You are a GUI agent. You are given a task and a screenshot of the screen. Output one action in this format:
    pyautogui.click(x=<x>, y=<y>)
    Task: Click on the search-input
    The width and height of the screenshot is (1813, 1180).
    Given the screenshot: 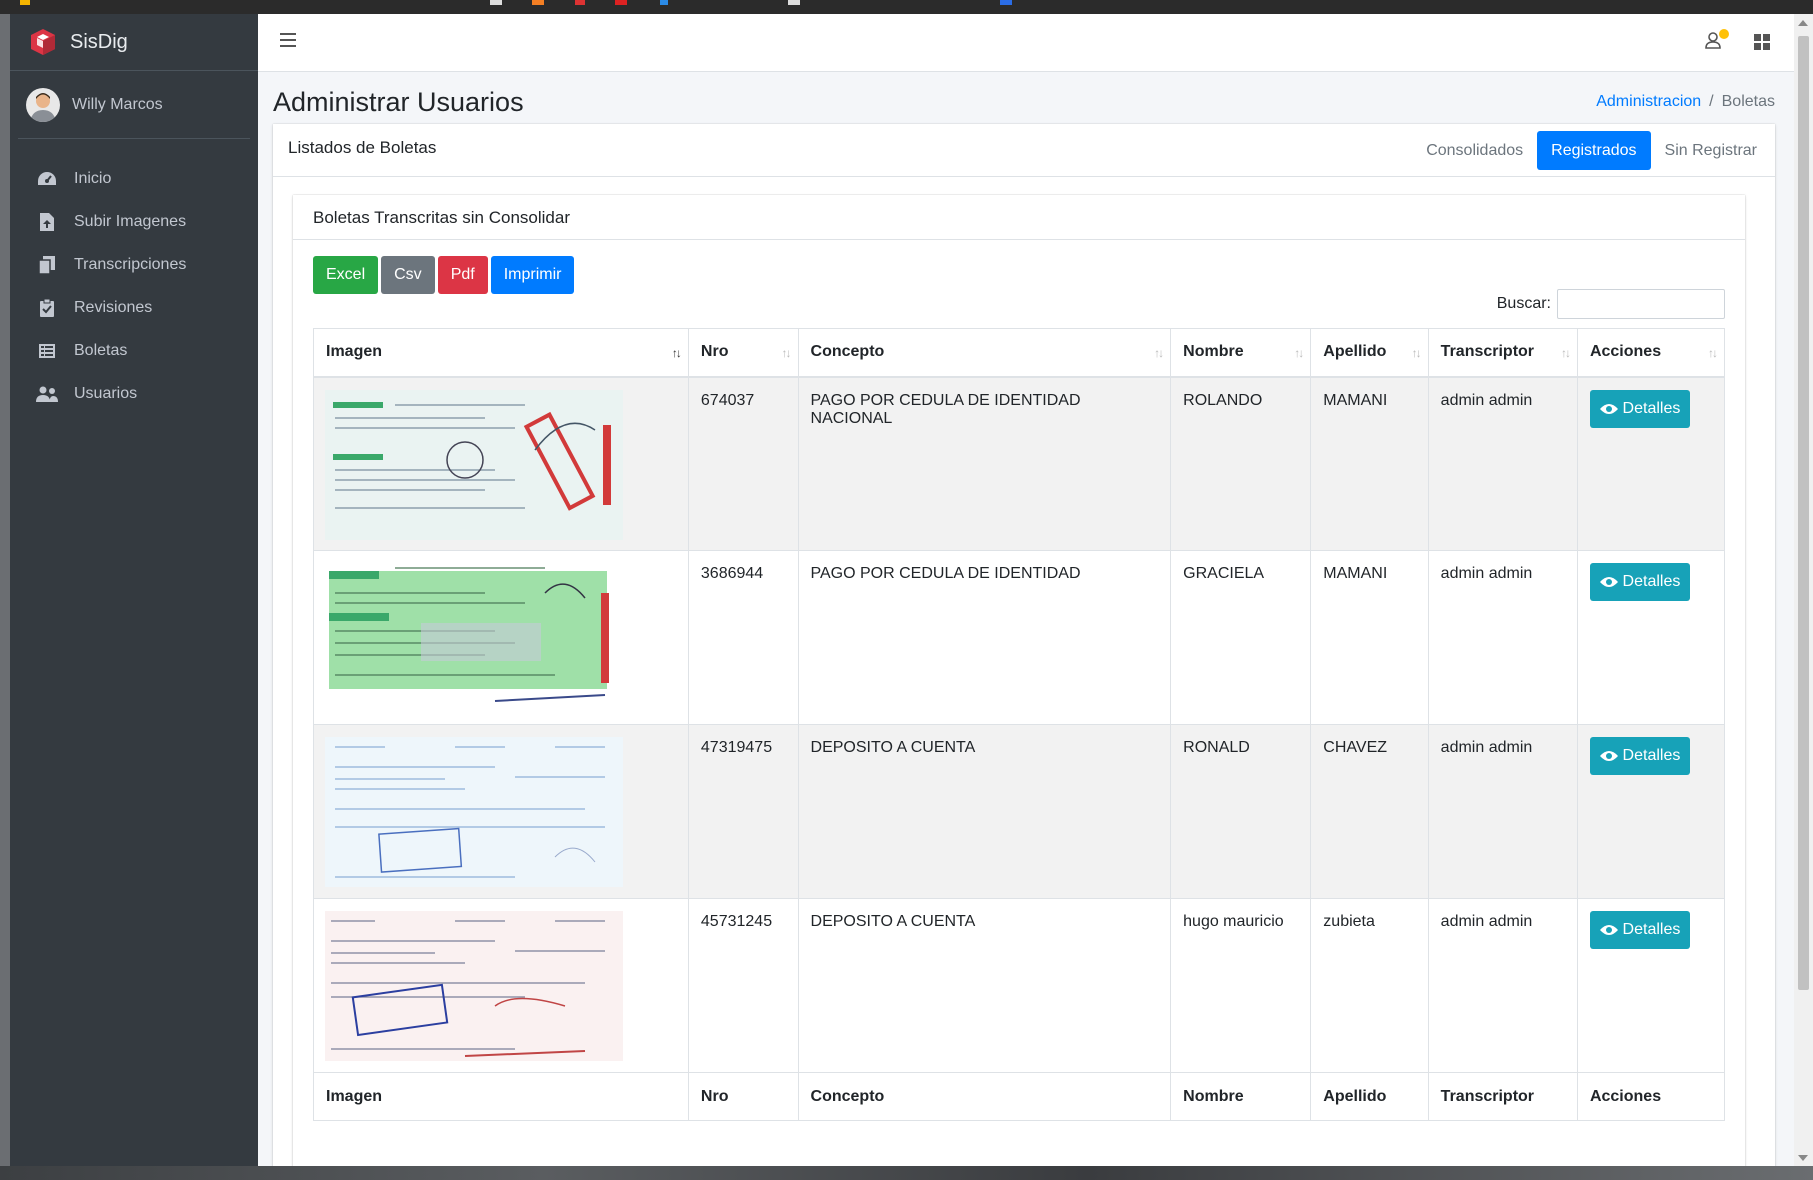 What is the action you would take?
    pyautogui.click(x=1641, y=304)
    